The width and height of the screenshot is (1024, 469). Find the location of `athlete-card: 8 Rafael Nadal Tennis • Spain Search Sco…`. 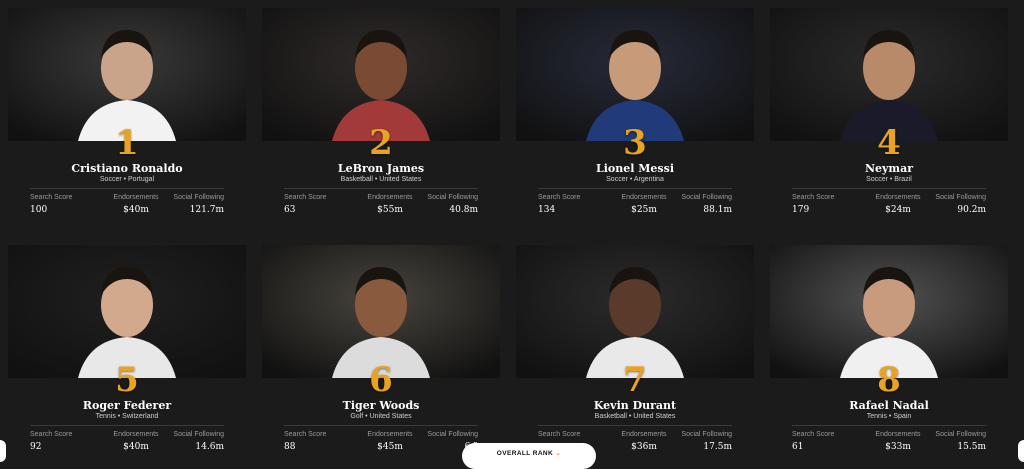

athlete-card: 8 Rafael Nadal Tennis • Spain Search Sco… is located at coordinates (889, 350).